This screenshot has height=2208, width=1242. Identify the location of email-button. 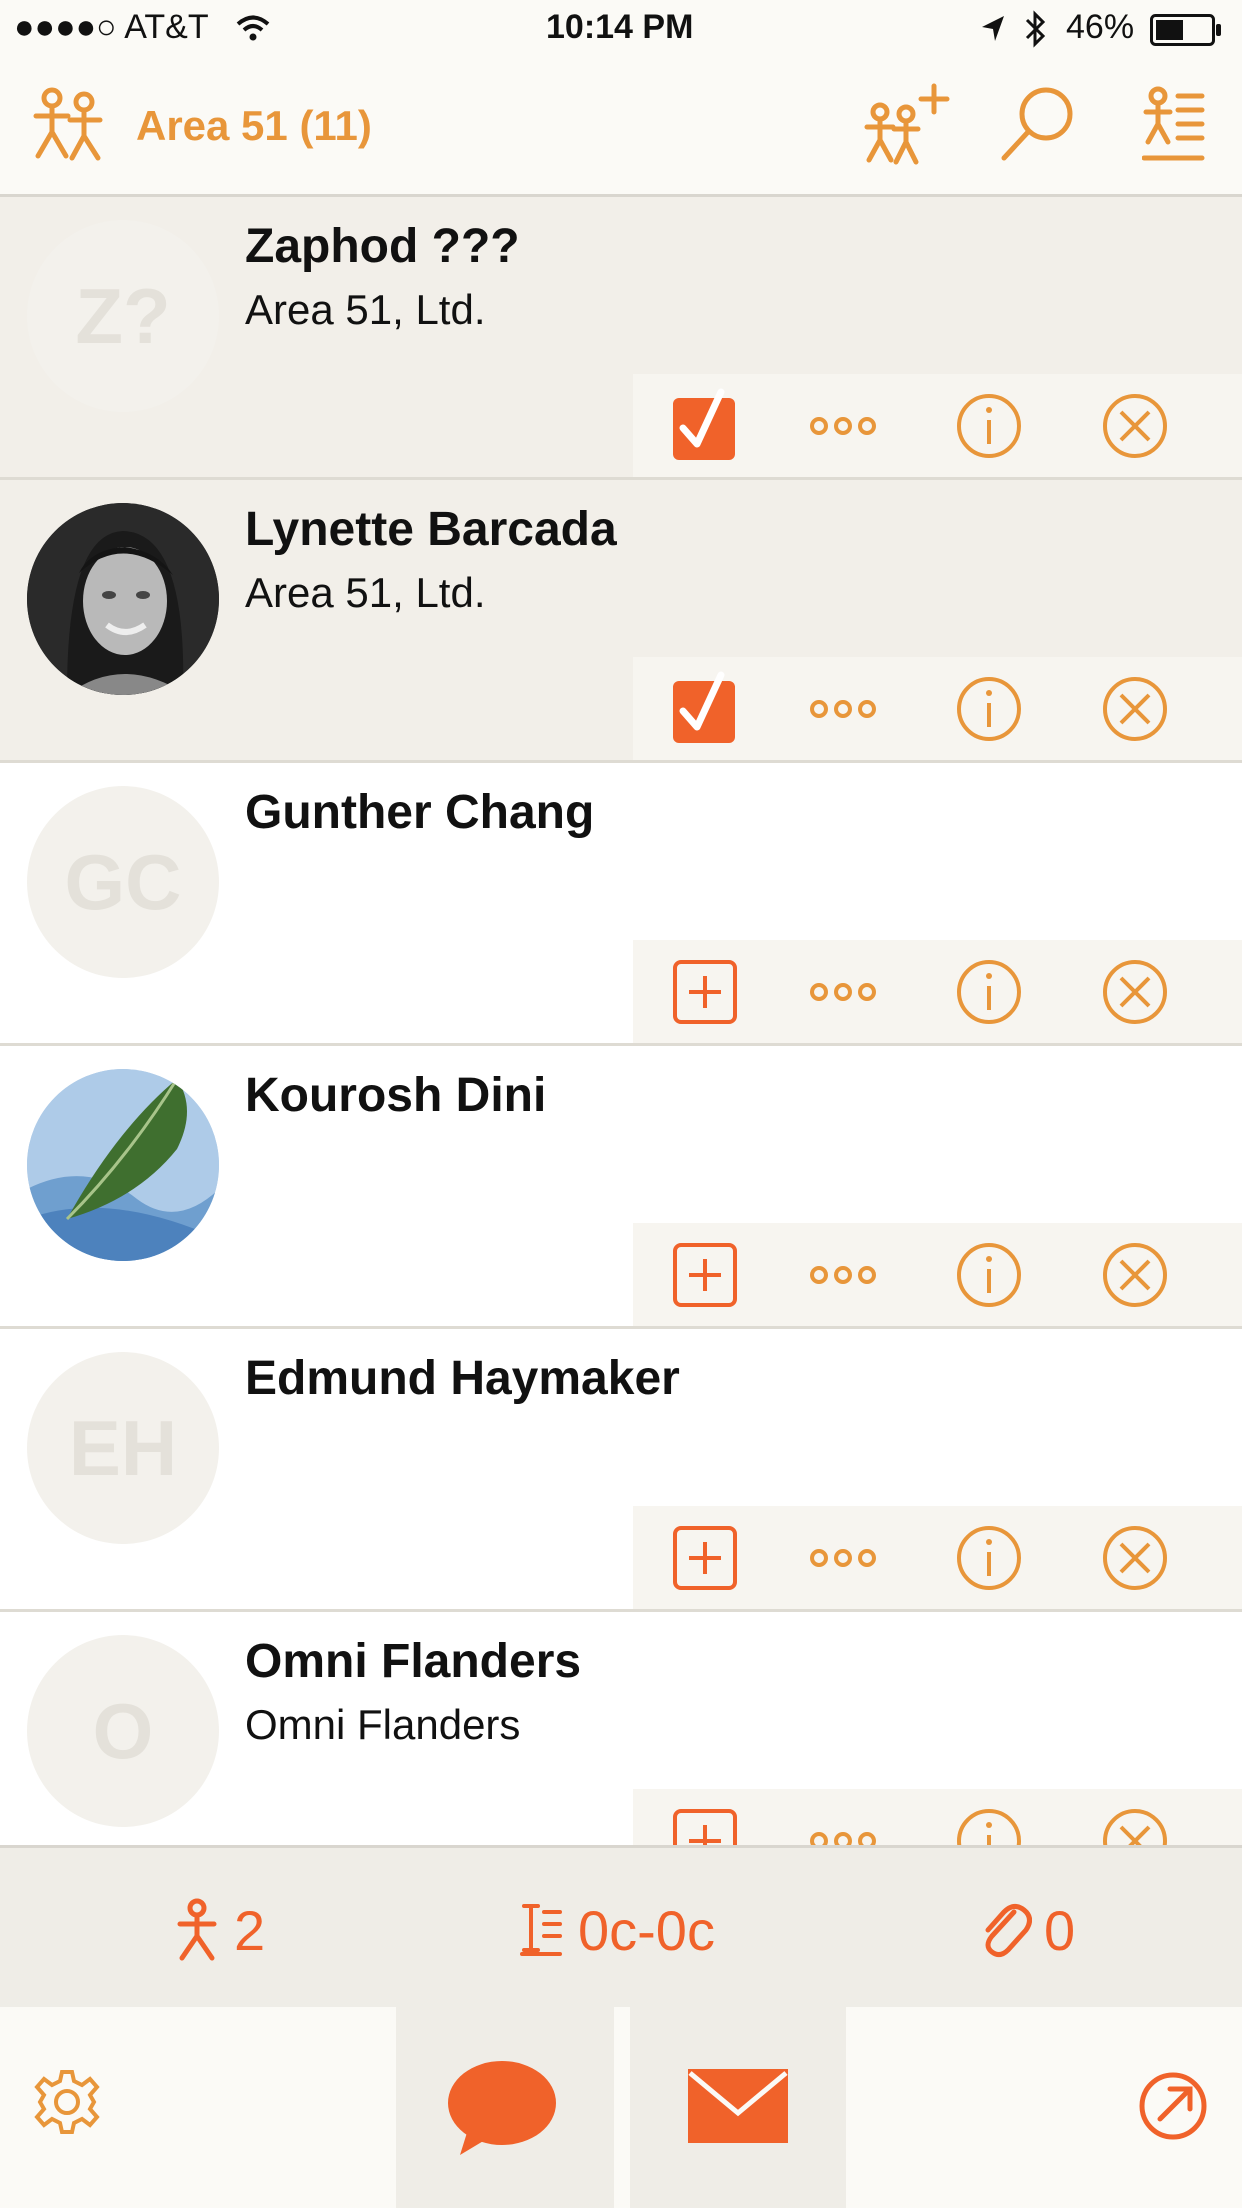
(738, 2107).